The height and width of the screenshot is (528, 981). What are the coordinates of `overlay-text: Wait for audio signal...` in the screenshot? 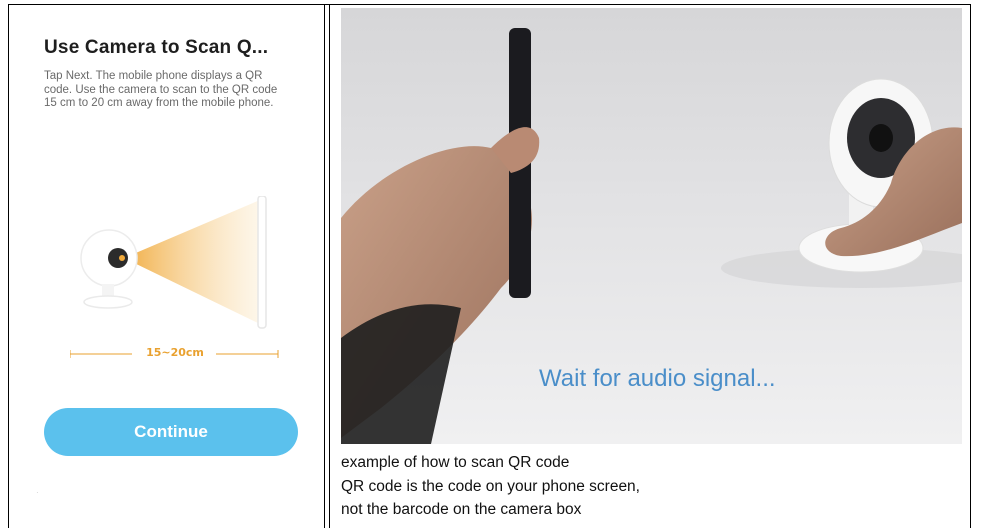 It's located at (657, 378).